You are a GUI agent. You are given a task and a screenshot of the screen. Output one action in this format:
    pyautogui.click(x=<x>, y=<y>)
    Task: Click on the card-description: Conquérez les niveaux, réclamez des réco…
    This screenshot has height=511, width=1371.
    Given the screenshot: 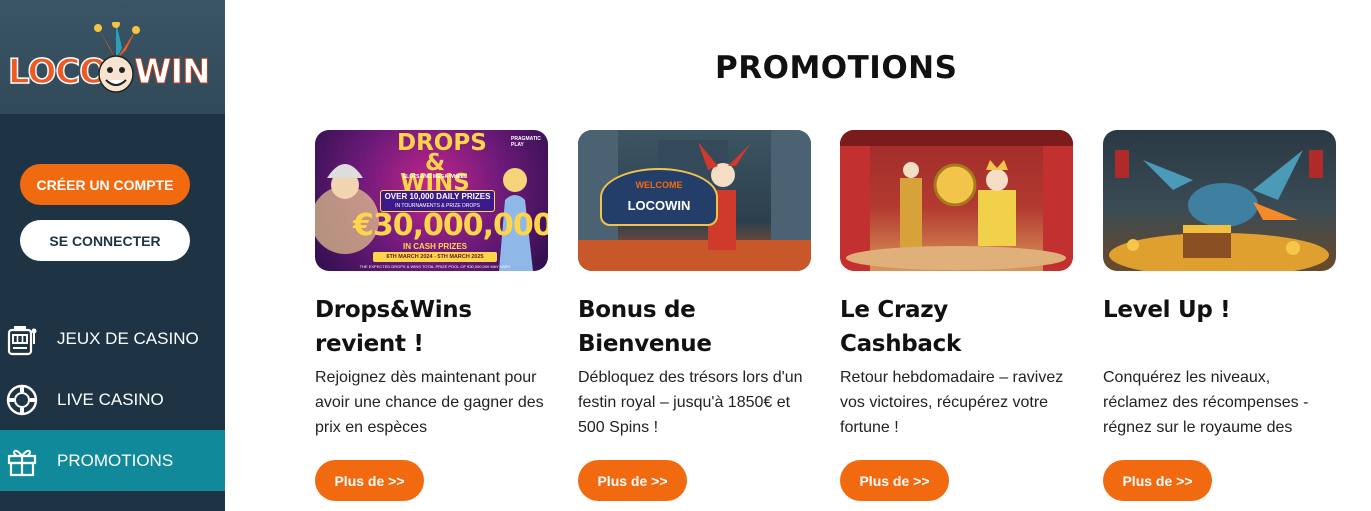 What is the action you would take?
    pyautogui.click(x=1206, y=402)
    